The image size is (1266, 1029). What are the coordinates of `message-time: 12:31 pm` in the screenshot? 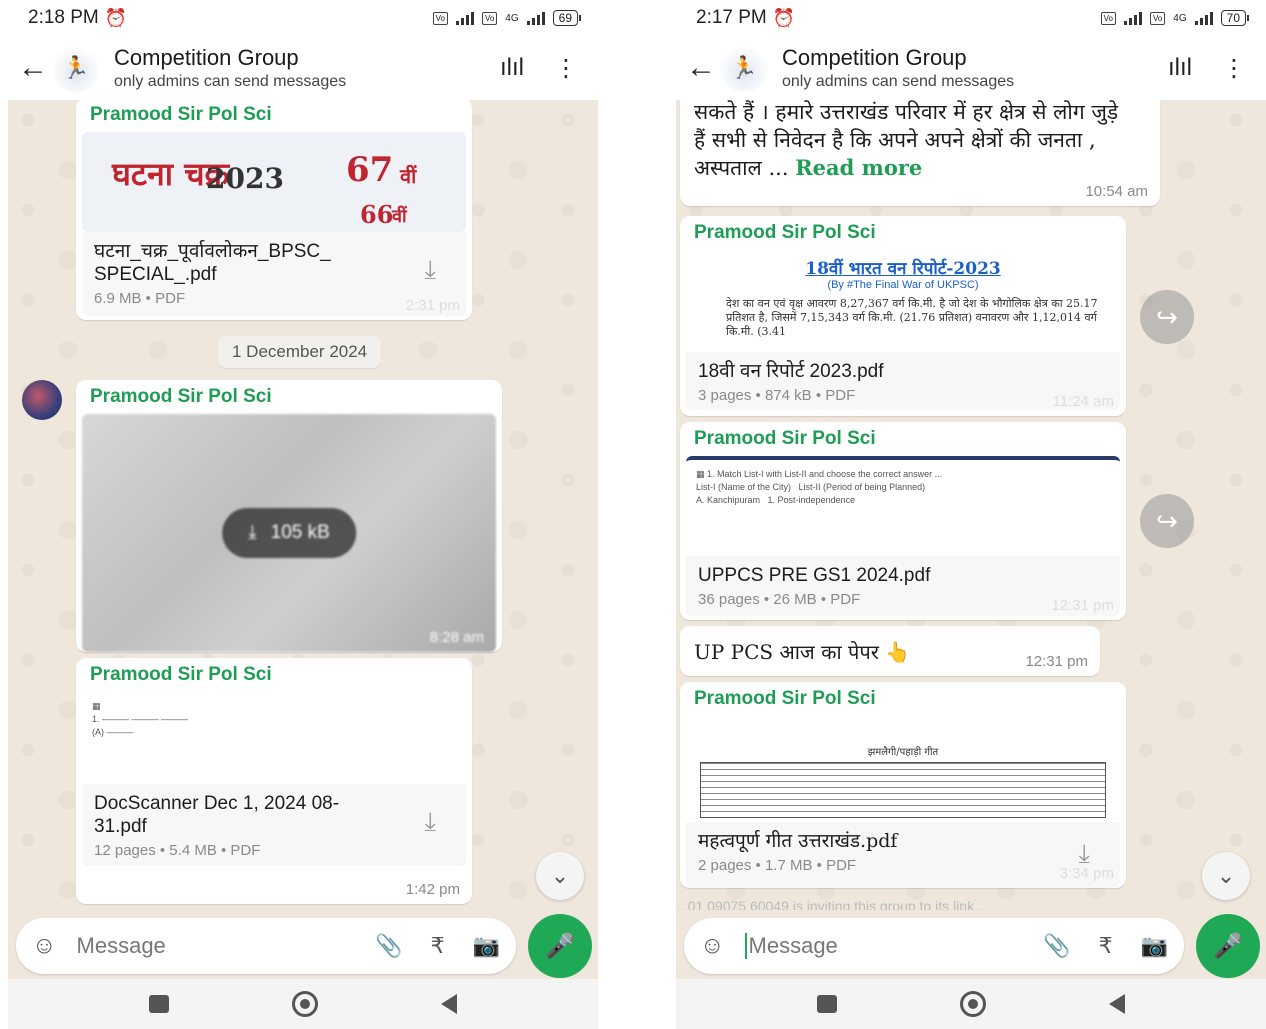 It's located at (1082, 605).